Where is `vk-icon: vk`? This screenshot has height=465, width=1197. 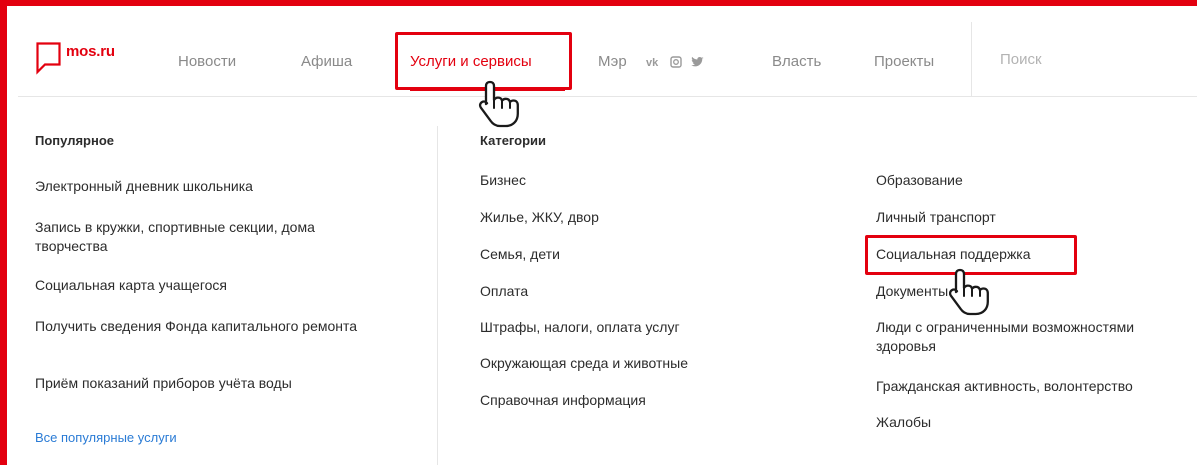
vk-icon: vk is located at coordinates (653, 64).